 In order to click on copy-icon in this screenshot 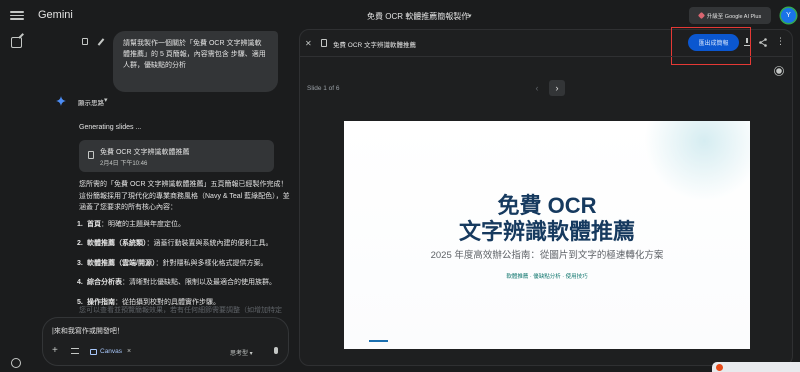, I will do `click(85, 41)`.